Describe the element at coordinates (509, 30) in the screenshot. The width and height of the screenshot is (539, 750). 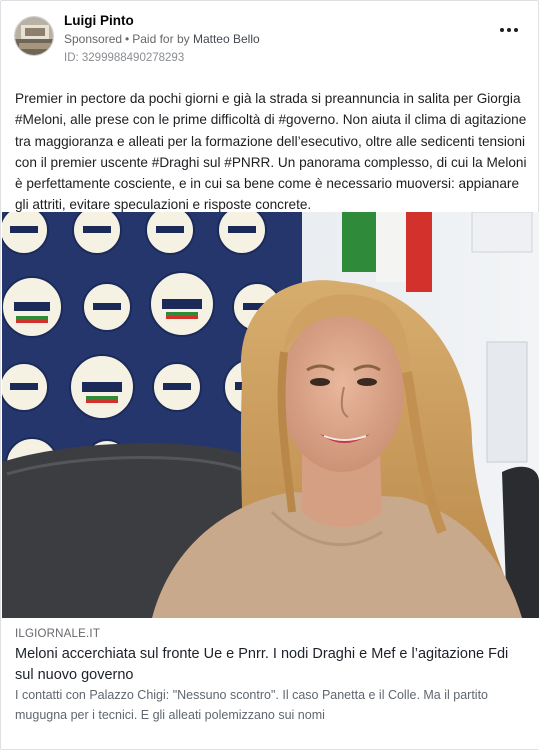
I see `more-dots-icon` at that location.